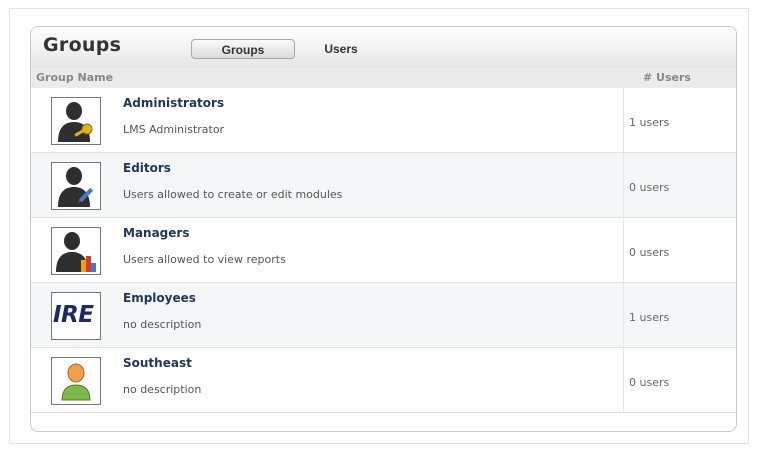 The image size is (760, 449). I want to click on group-name-link: Managers, so click(156, 233).